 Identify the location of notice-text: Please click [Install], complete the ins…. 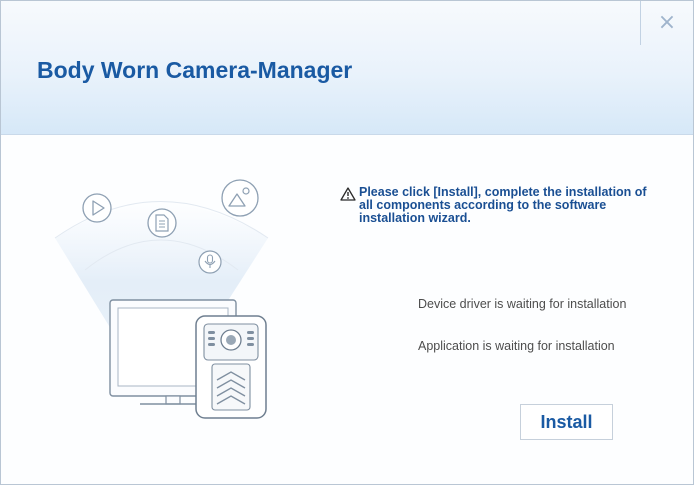
(503, 205).